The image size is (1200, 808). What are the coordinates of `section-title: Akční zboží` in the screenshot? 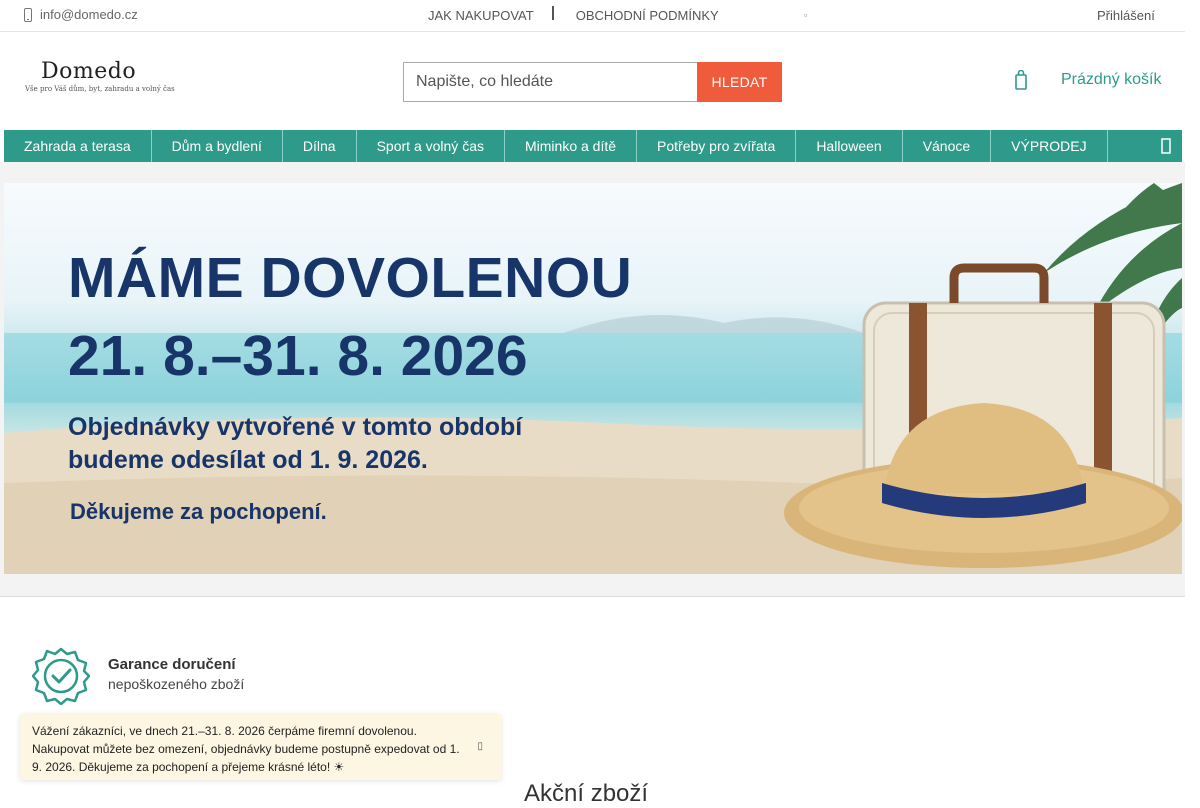 It's located at (586, 793).